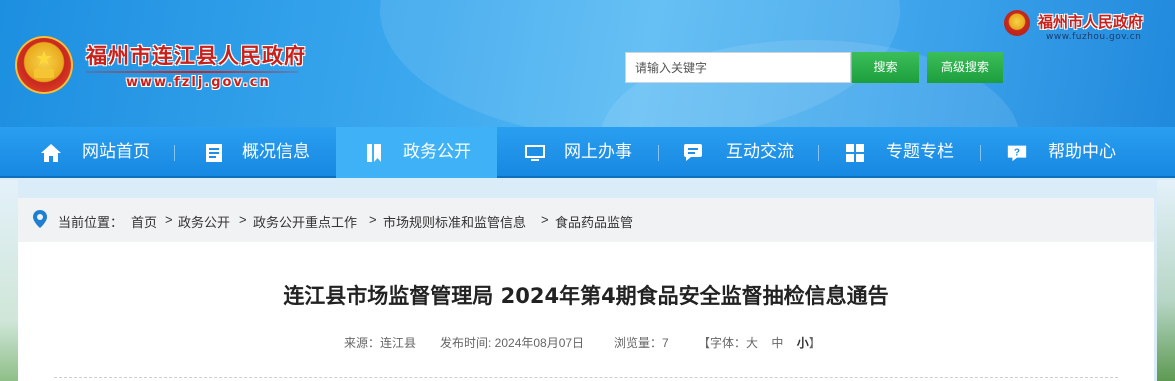 Image resolution: width=1175 pixels, height=381 pixels. What do you see at coordinates (586, 296) in the screenshot?
I see `article-title: 连江县市场监督管理局 2024年第4期食品安全监督抽检信息通告` at bounding box center [586, 296].